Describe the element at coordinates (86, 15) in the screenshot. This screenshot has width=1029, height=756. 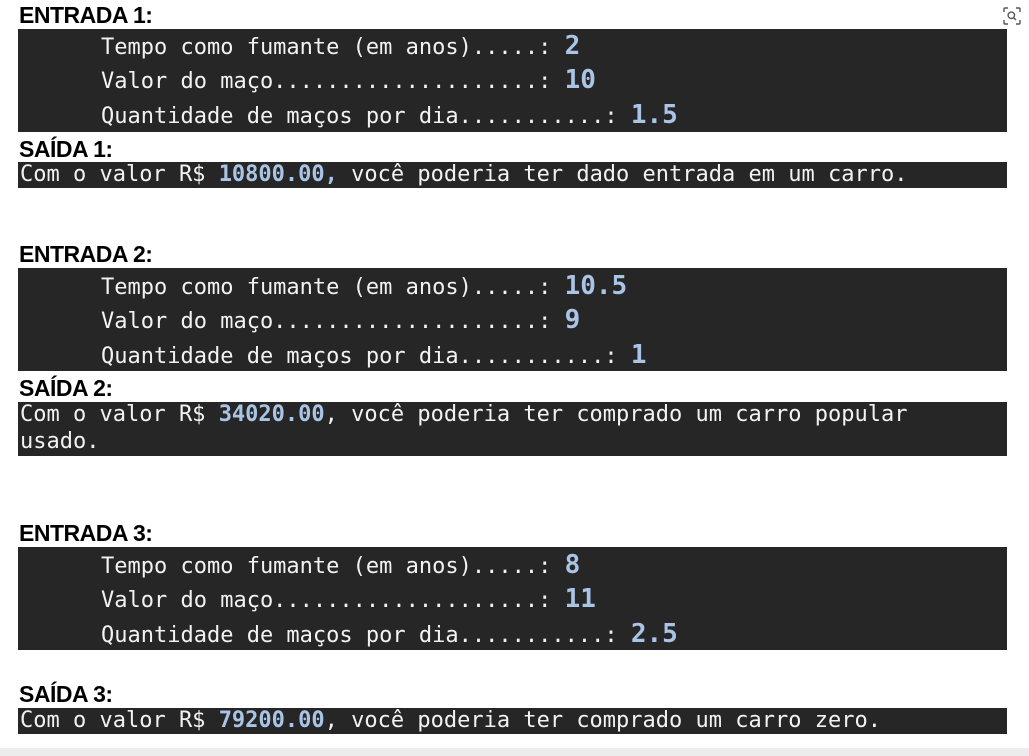
I see `entrada-1-title: ENTRADA 1:` at that location.